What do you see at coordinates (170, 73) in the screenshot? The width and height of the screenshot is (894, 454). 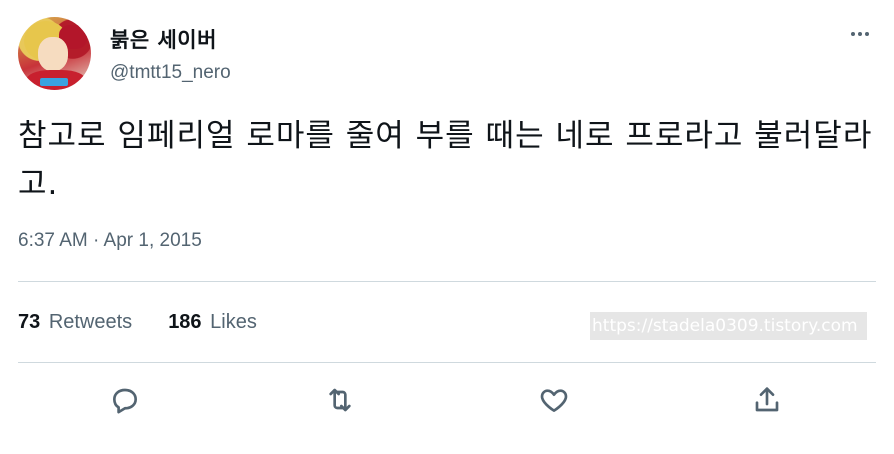 I see `user-handle: @tmtt15_nero` at bounding box center [170, 73].